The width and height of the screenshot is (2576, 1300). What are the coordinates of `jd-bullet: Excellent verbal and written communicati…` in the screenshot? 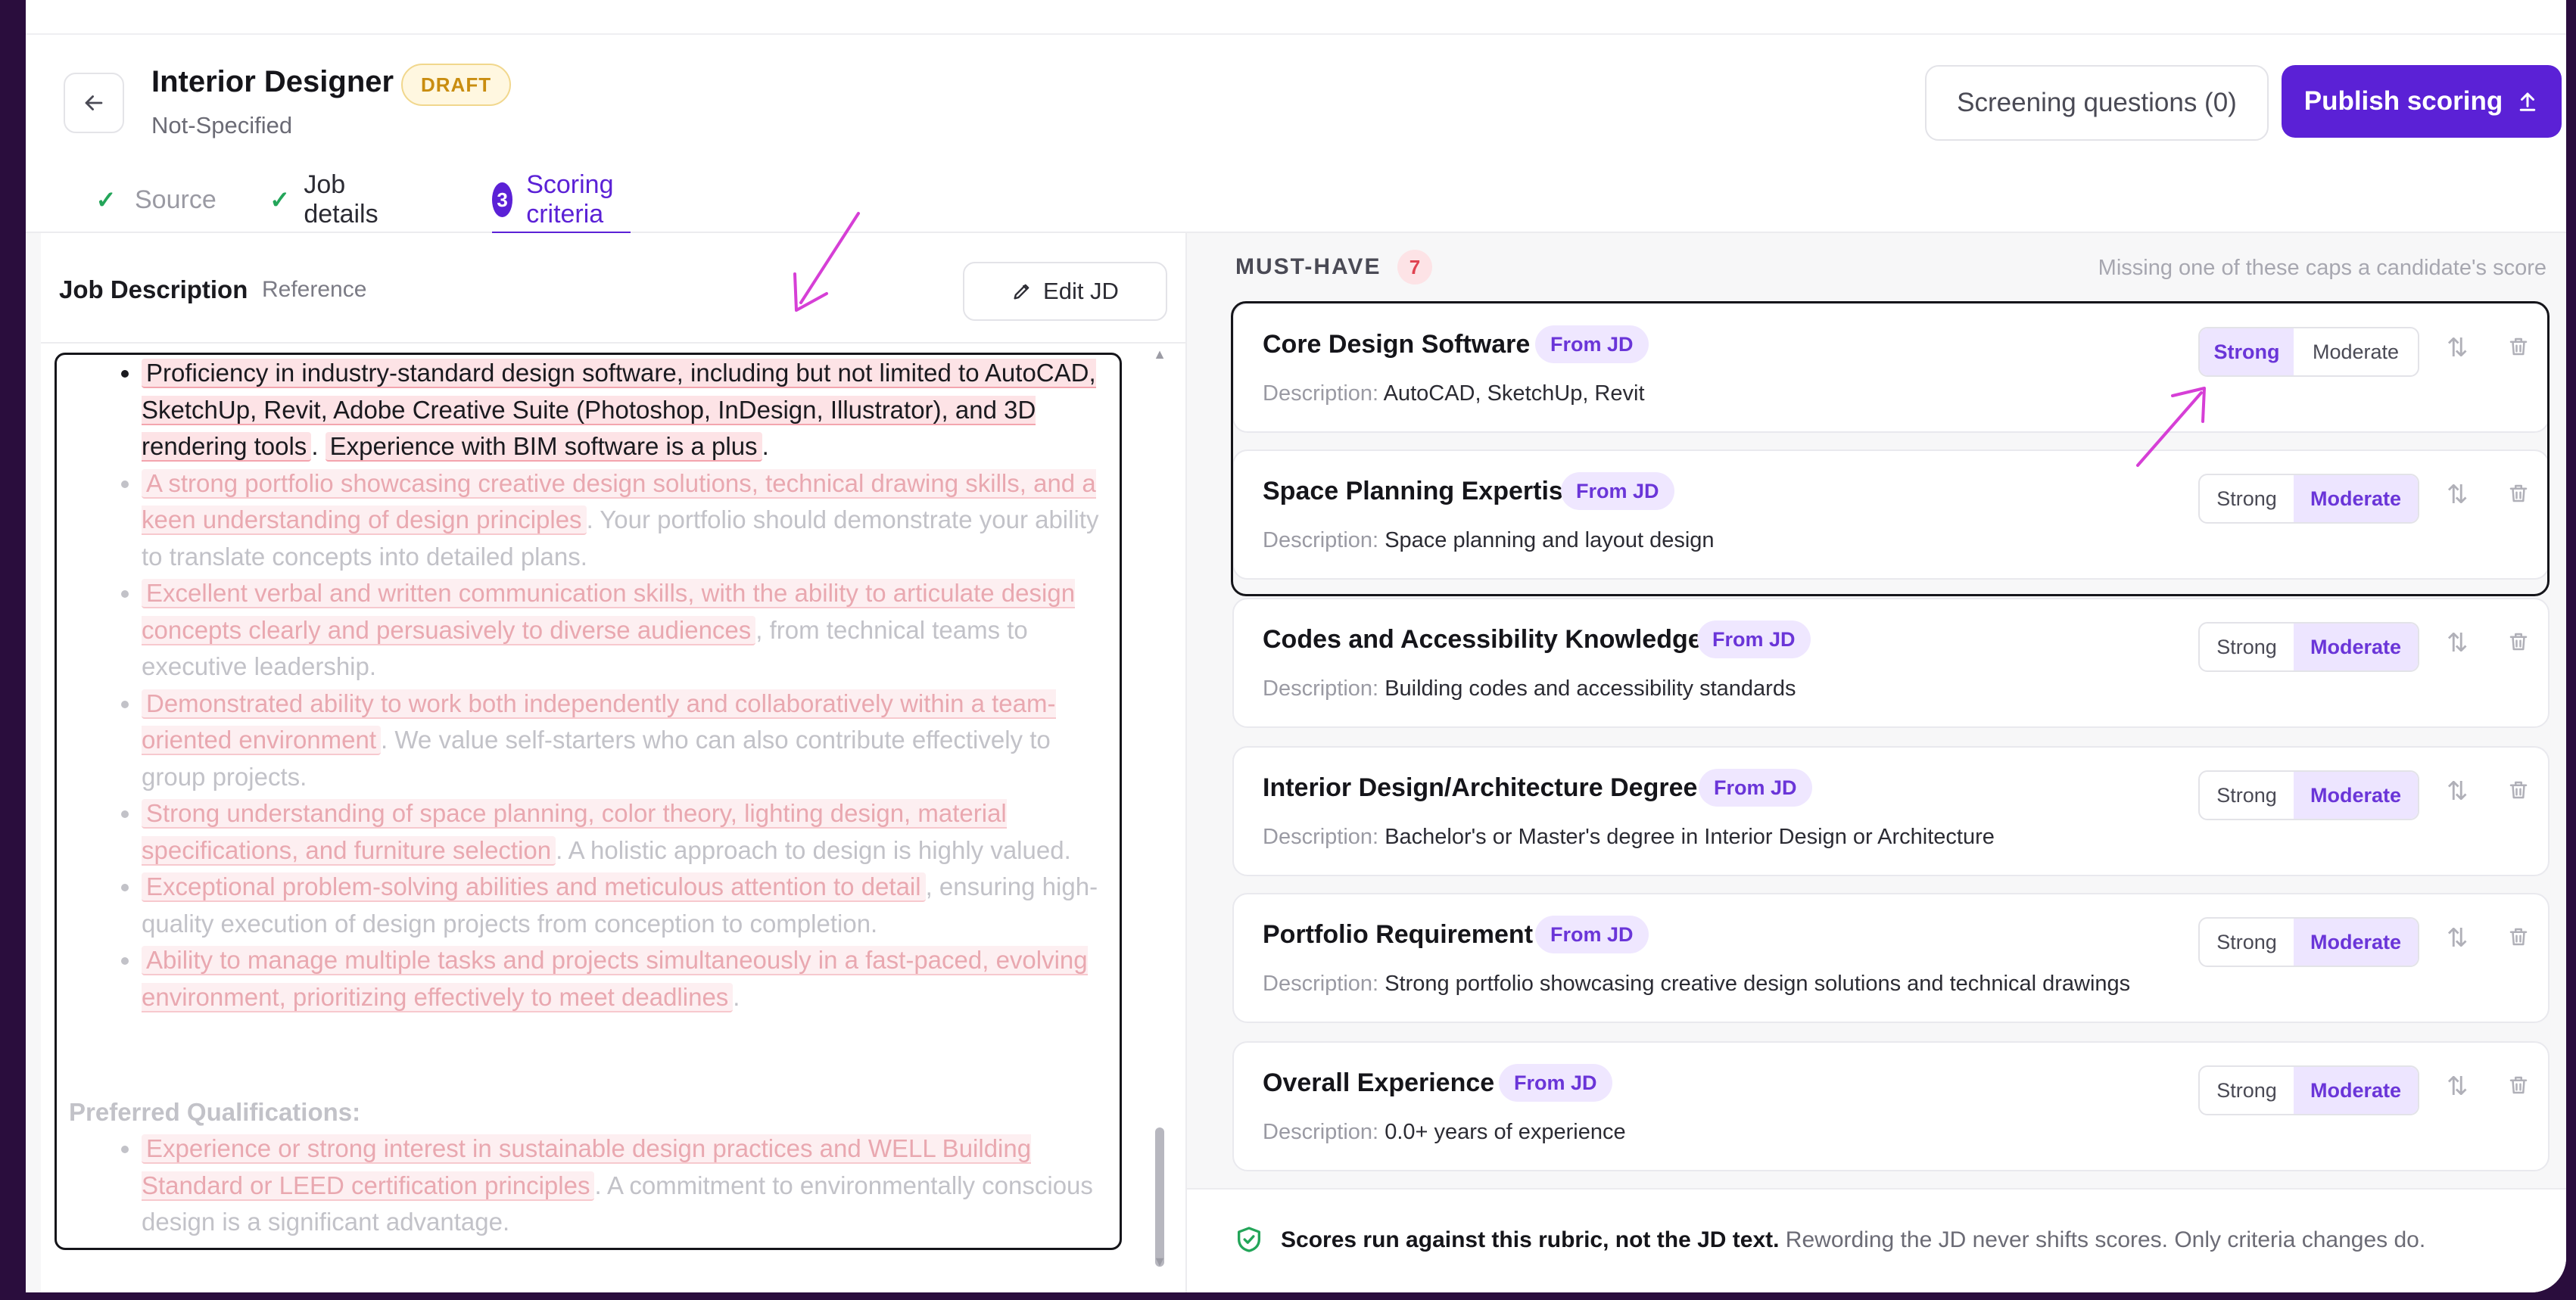 It's located at (631, 630).